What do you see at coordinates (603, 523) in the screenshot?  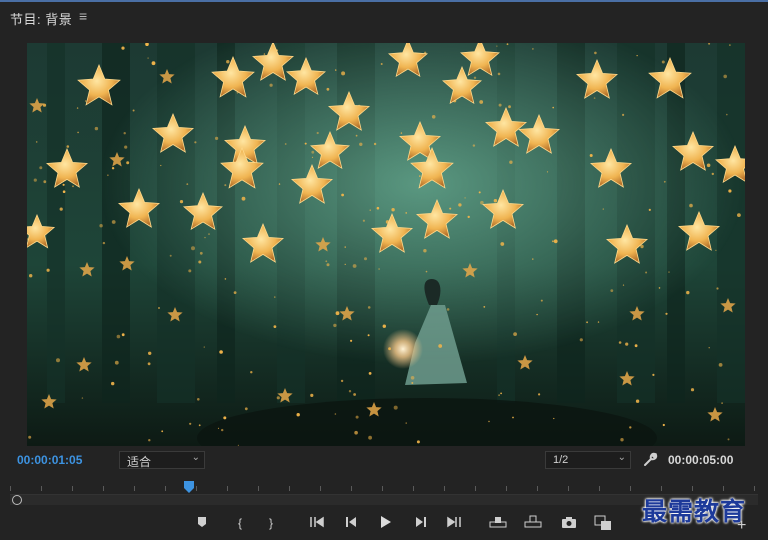 I see `compare-icon` at bounding box center [603, 523].